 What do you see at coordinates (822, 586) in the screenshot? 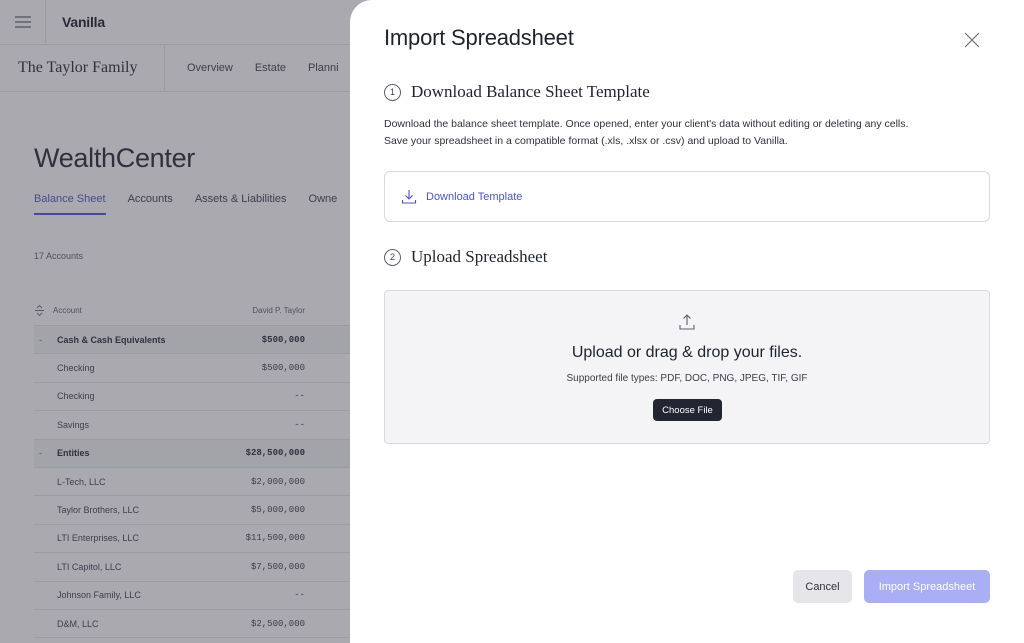
I see `cancel-button: Cancel` at bounding box center [822, 586].